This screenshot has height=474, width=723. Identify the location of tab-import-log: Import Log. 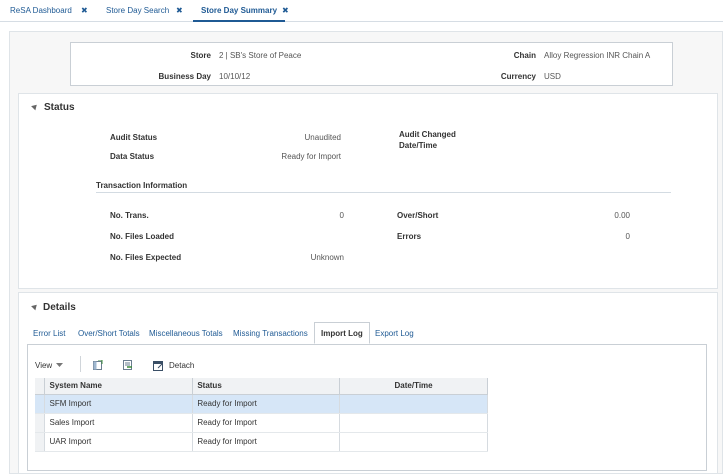
(342, 333).